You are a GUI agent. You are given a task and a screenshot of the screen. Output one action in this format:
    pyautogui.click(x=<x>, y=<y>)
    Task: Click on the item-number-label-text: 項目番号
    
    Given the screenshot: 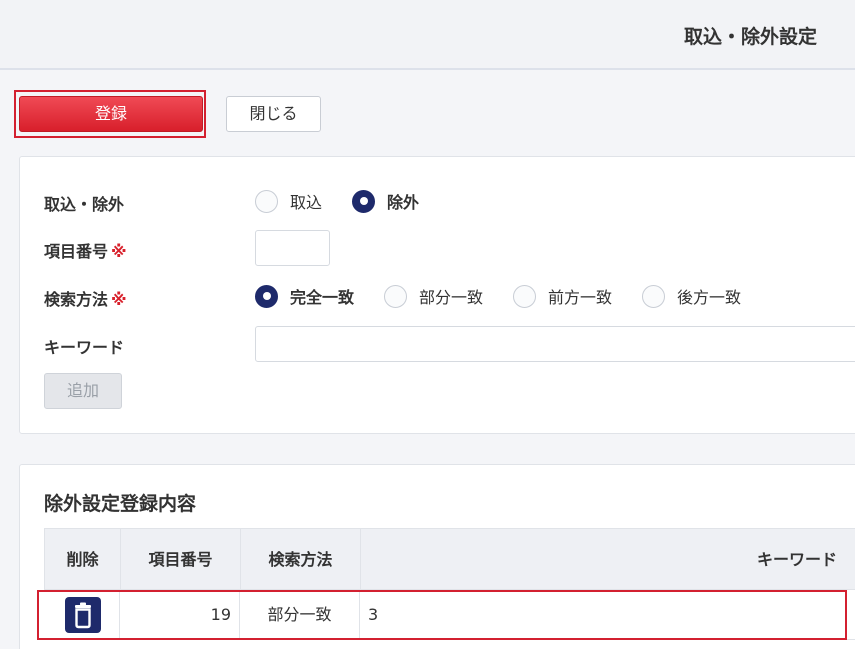 What is the action you would take?
    pyautogui.click(x=76, y=251)
    